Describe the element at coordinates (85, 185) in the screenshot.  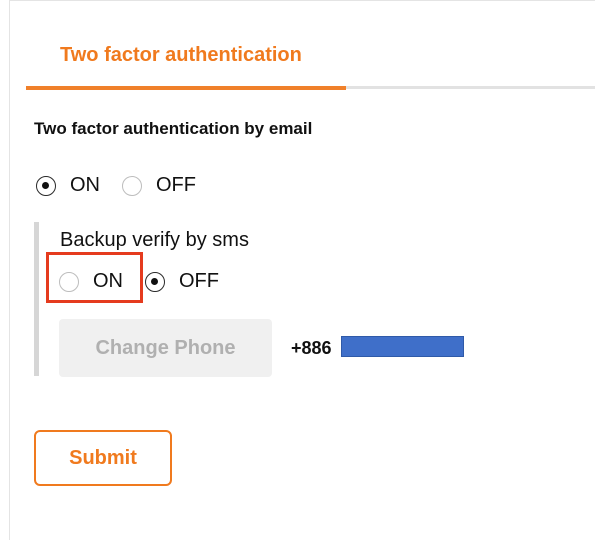
I see `email-2fa-on-label: ON` at that location.